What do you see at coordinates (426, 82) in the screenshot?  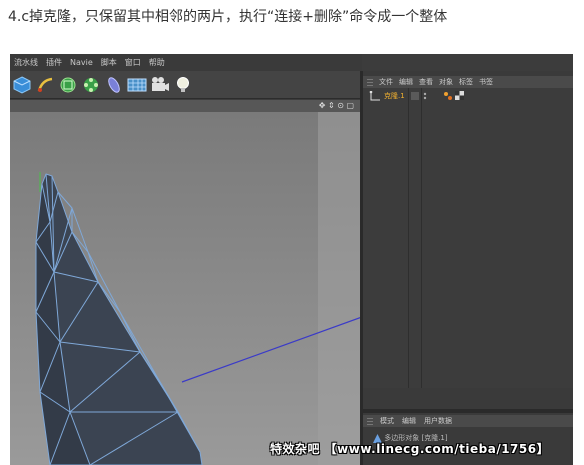 I see `om-menu-view: 查看` at bounding box center [426, 82].